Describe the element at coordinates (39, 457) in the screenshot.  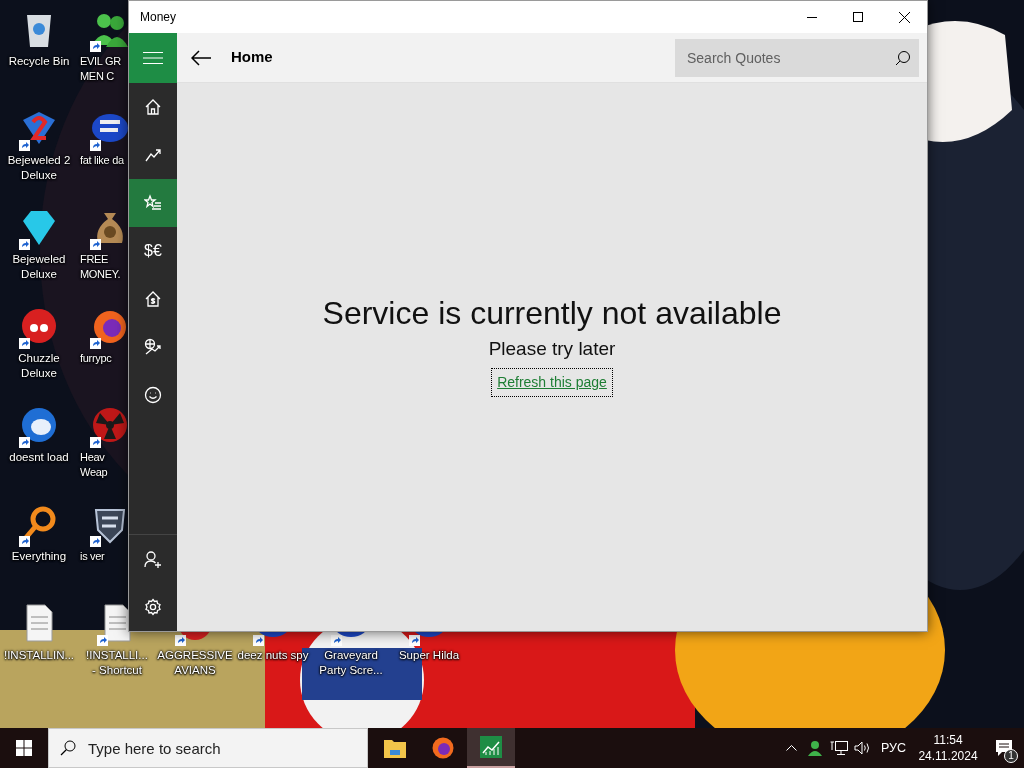
I see `icon-label: doesnt load` at that location.